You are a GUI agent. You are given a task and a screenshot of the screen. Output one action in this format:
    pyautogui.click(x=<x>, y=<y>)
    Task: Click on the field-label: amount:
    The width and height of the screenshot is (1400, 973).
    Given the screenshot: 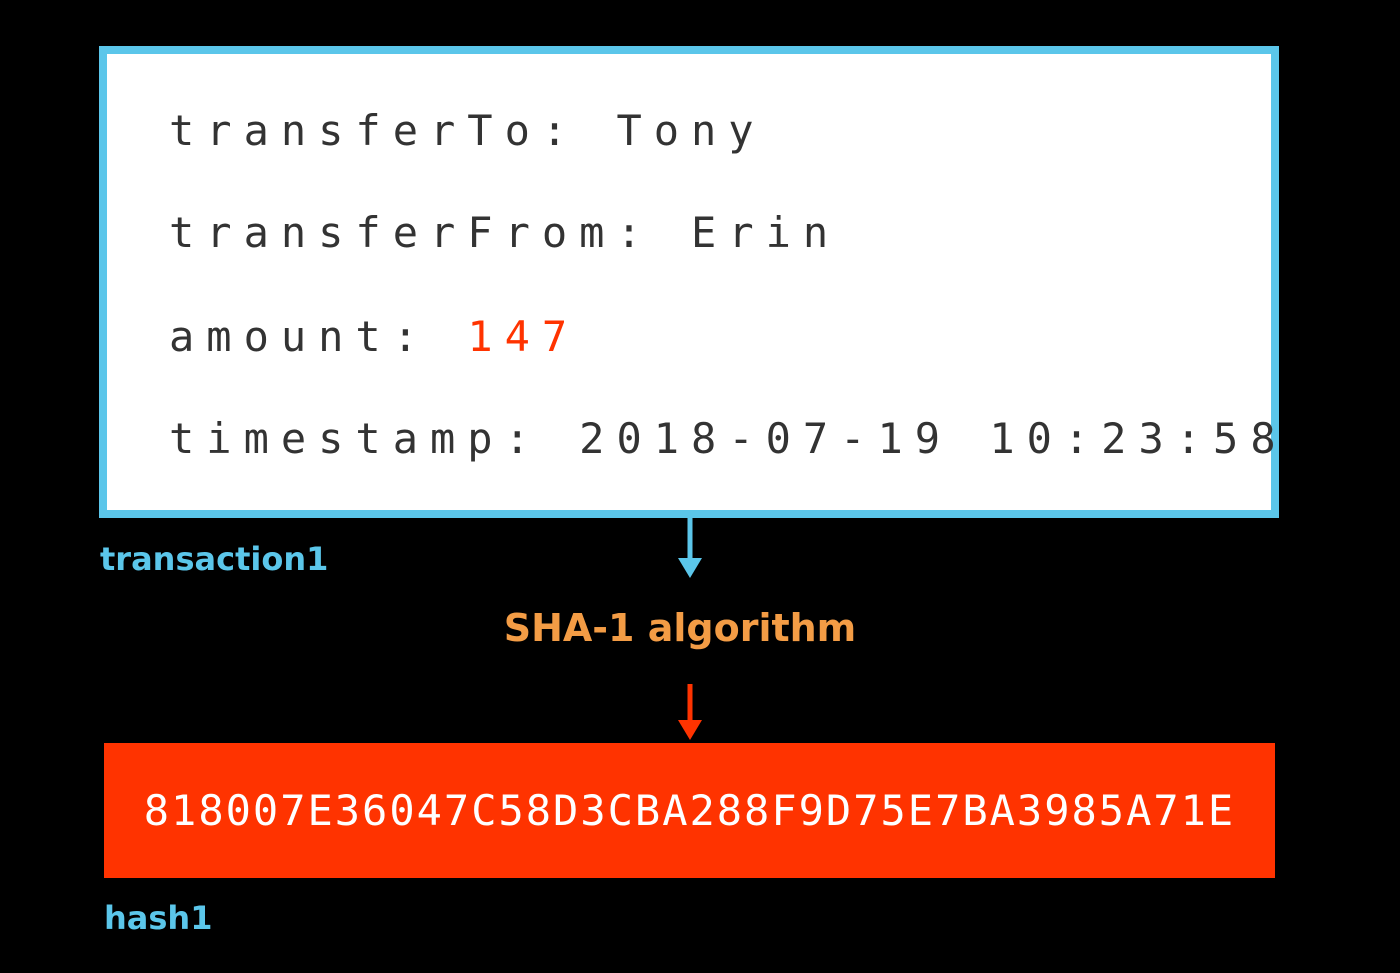 What is the action you would take?
    pyautogui.click(x=300, y=336)
    